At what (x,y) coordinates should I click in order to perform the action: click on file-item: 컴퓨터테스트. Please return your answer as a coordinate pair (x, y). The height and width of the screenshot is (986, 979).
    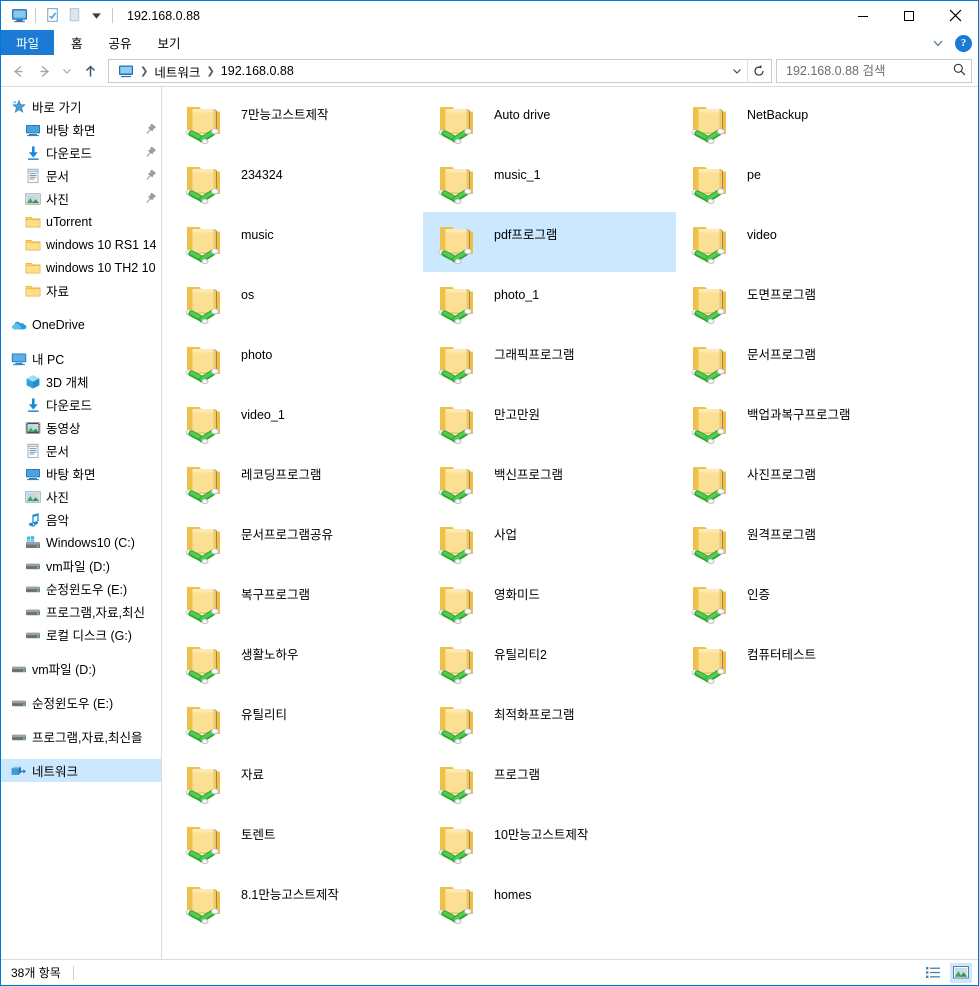
    Looking at the image, I should click on (802, 662).